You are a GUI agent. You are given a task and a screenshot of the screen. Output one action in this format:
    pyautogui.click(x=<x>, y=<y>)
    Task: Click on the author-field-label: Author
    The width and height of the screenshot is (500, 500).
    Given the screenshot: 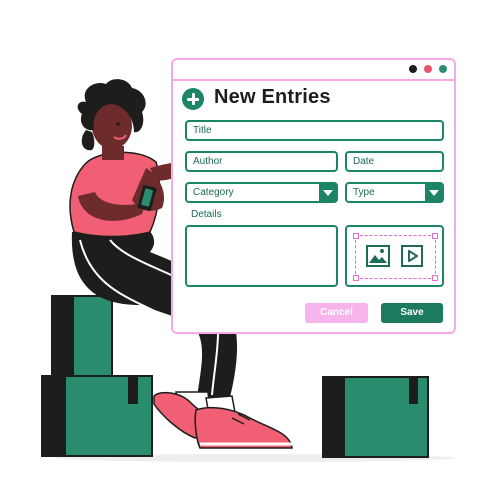 What is the action you would take?
    pyautogui.click(x=208, y=161)
    